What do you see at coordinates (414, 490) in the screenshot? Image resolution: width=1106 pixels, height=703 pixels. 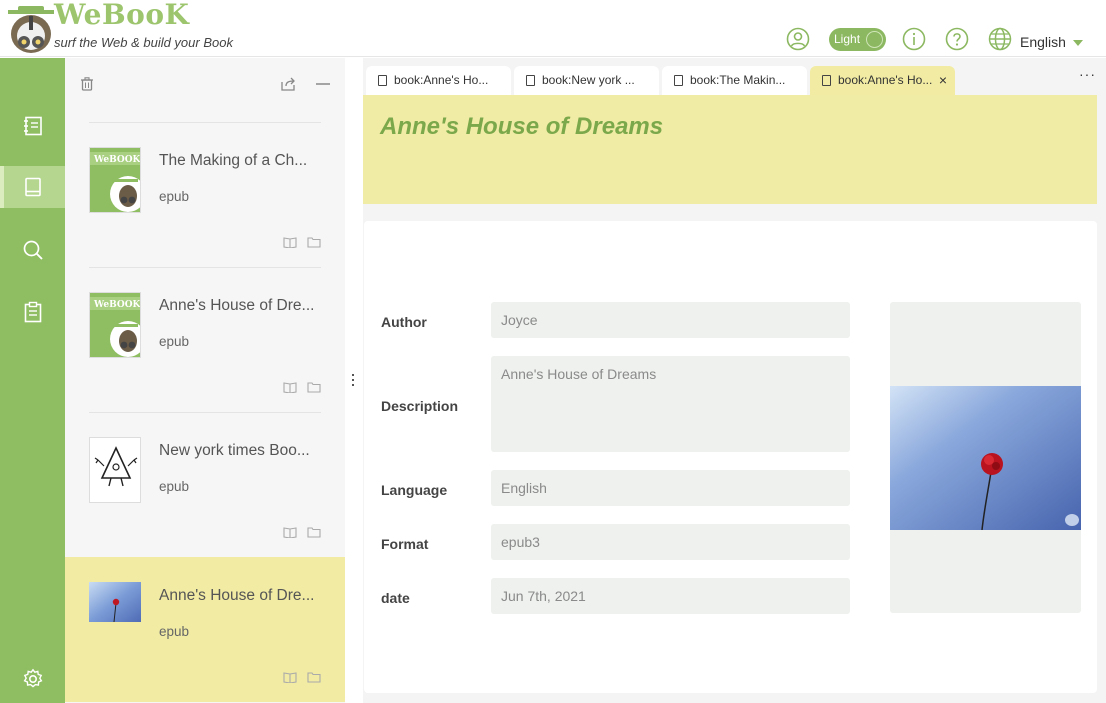 I see `language-label: Language` at bounding box center [414, 490].